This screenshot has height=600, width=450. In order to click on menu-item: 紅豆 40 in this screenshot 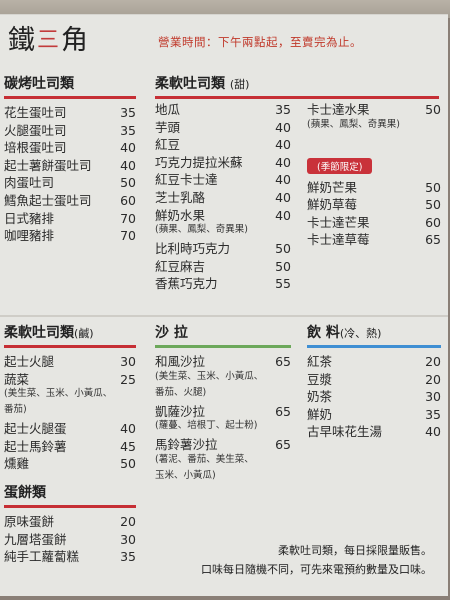, I will do `click(223, 143)`.